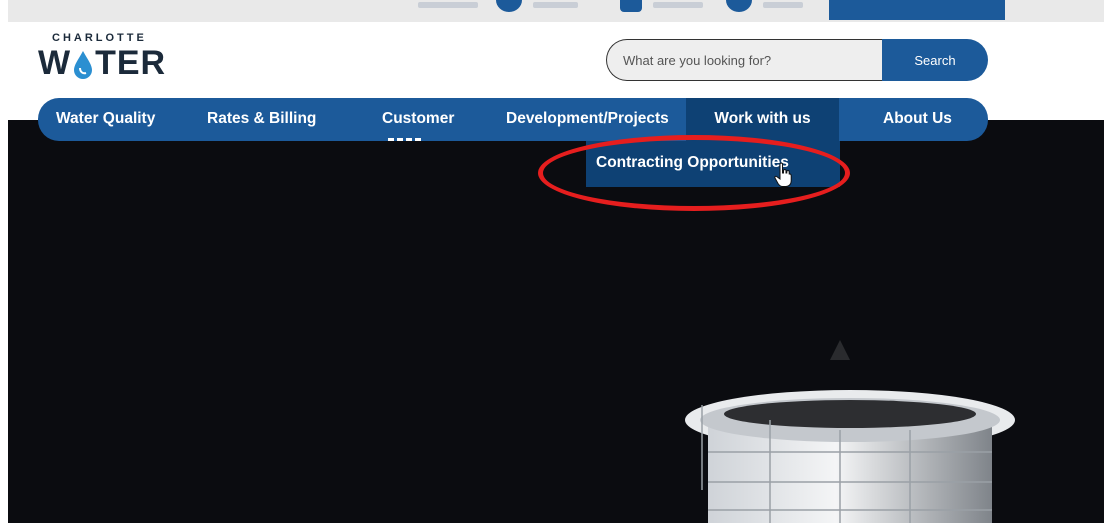 This screenshot has height=523, width=1104. I want to click on nav-label-overflow, so click(408, 139).